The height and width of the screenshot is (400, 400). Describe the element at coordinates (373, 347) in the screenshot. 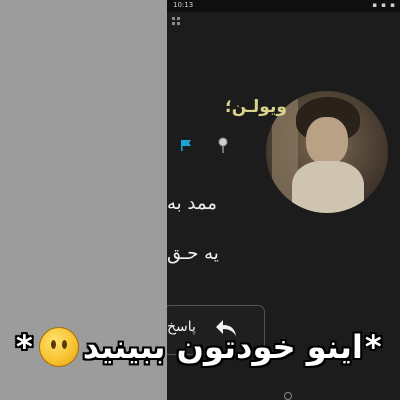

I see `caption-star-right: *` at that location.